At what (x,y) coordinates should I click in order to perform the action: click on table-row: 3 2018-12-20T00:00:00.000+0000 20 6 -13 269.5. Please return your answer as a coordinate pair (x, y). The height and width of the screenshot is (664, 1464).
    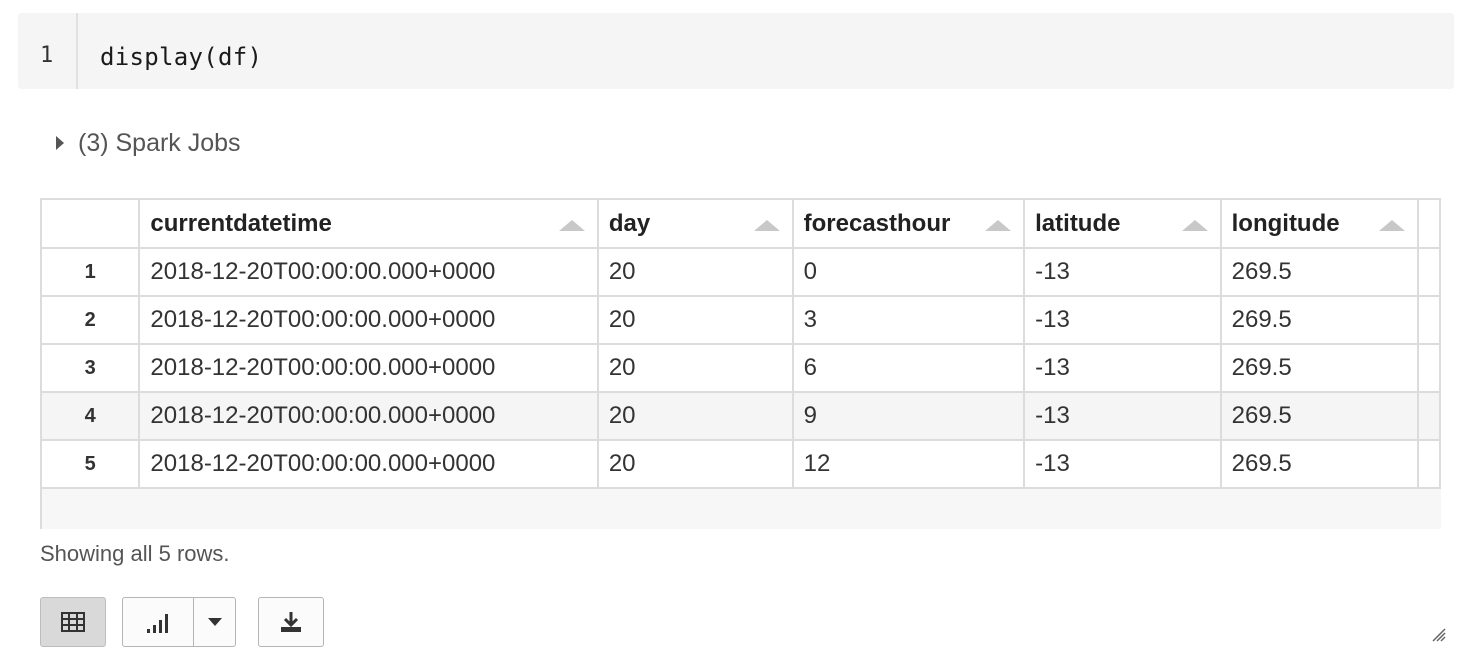
    Looking at the image, I should click on (741, 368).